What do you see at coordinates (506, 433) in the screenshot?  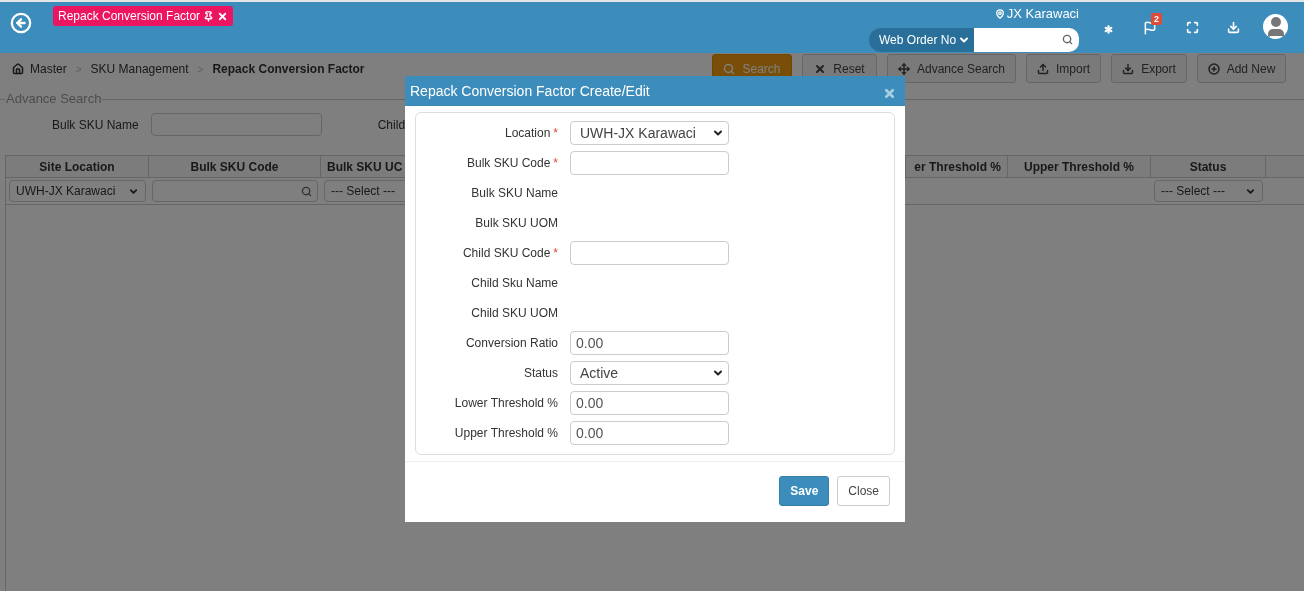 I see `form-label: Upper Threshold %` at bounding box center [506, 433].